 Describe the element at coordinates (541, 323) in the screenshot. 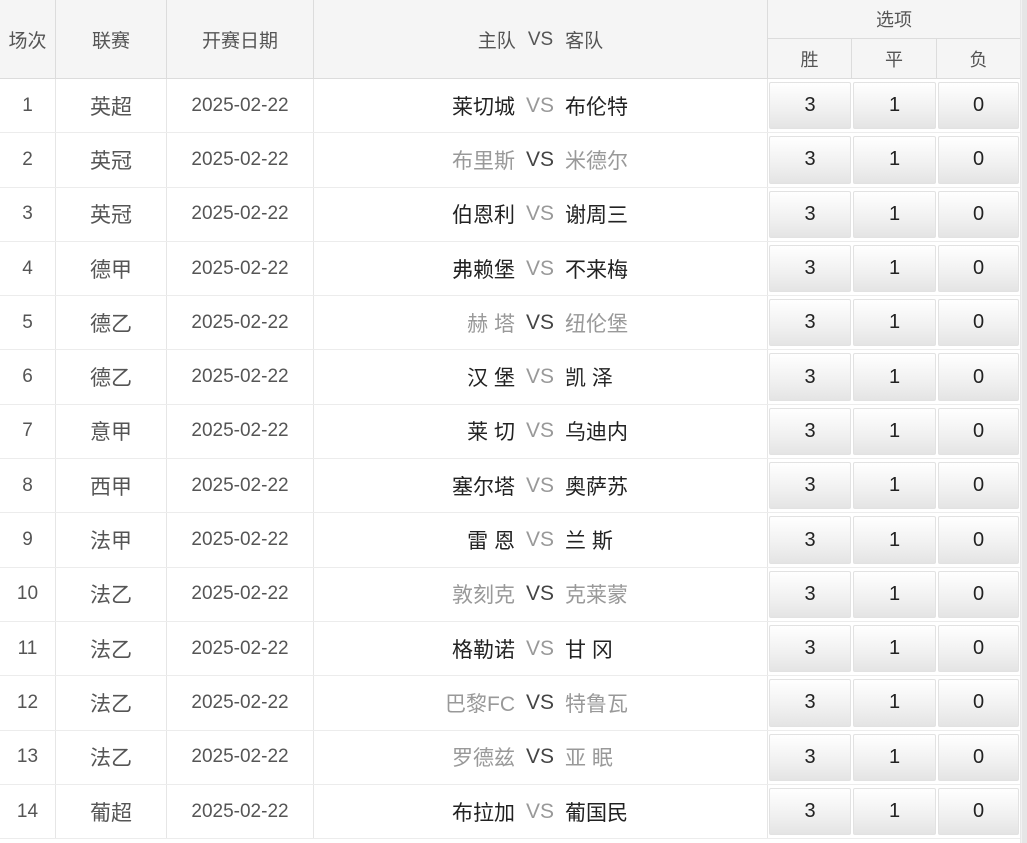

I see `teams-cell: 赫 塔 VS 纽伦堡` at that location.